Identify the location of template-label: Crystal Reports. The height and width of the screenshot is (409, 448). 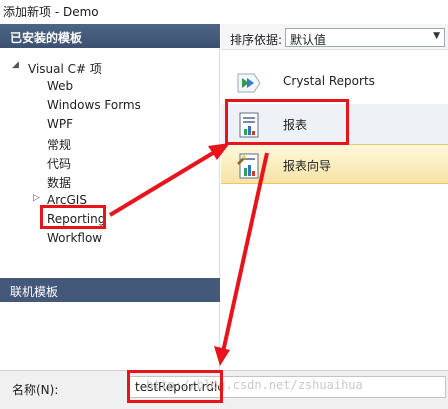
(329, 81).